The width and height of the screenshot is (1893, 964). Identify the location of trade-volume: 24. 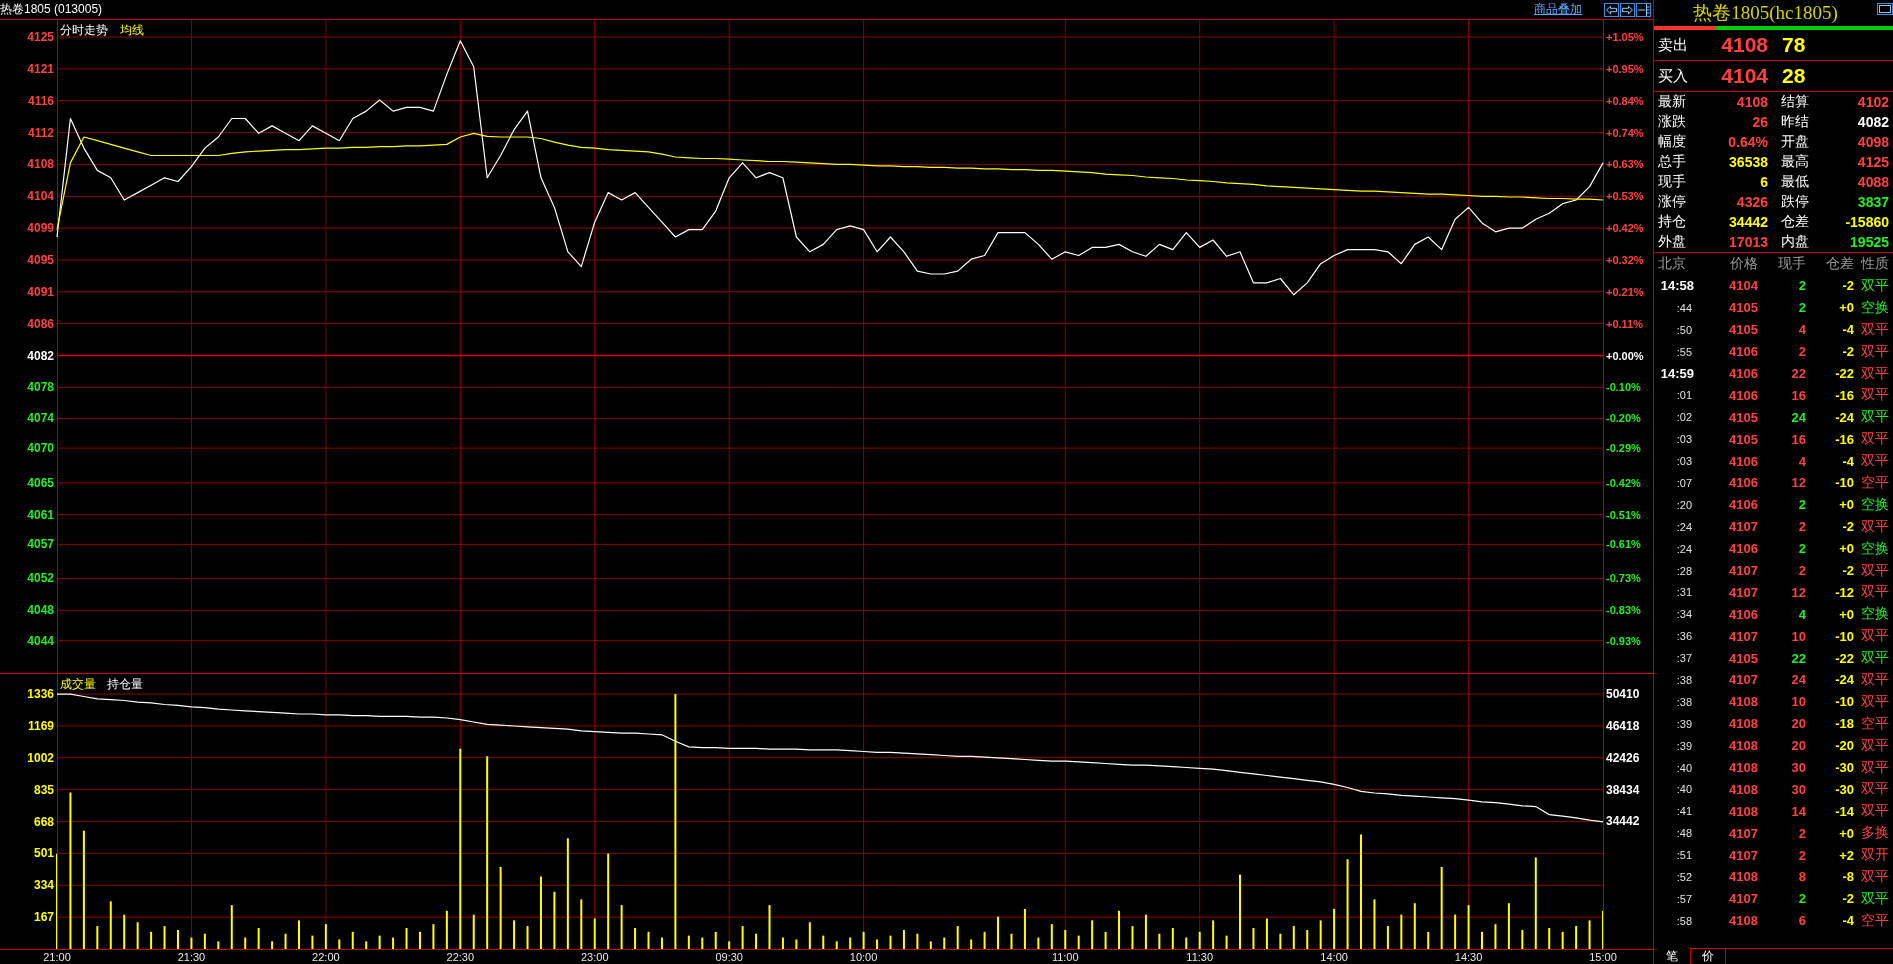
(1798, 680).